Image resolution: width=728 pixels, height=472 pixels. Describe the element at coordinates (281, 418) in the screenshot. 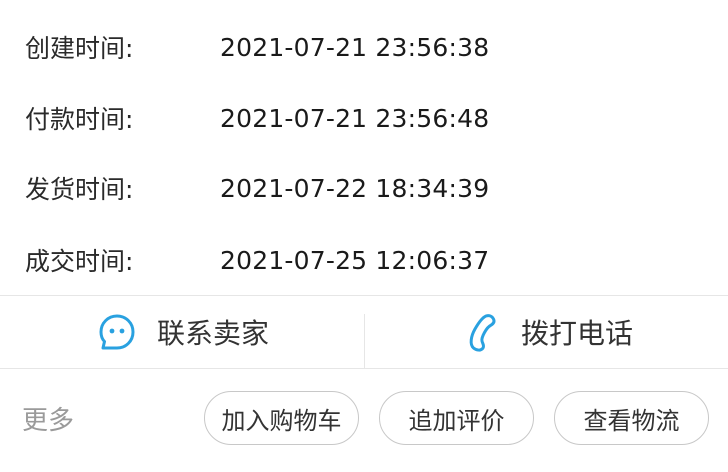

I see `add-to-cart-button: 加入购物车` at that location.